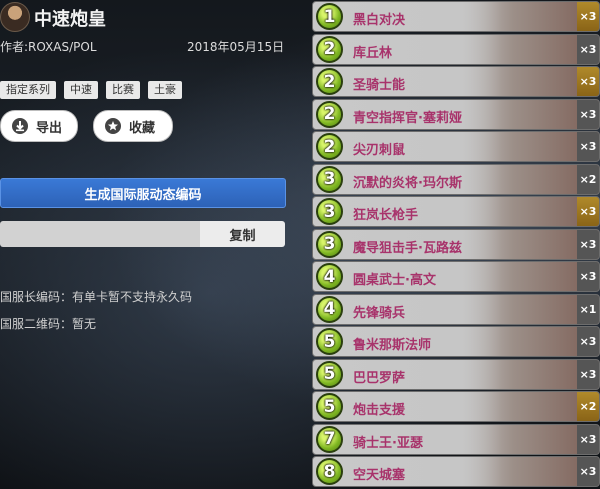 The image size is (600, 489). What do you see at coordinates (142, 128) in the screenshot?
I see `favorite-label: 收藏` at bounding box center [142, 128].